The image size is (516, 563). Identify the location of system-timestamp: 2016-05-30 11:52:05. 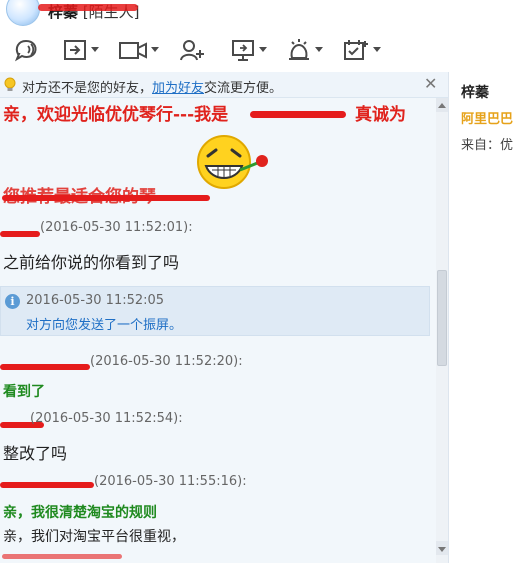
(95, 300).